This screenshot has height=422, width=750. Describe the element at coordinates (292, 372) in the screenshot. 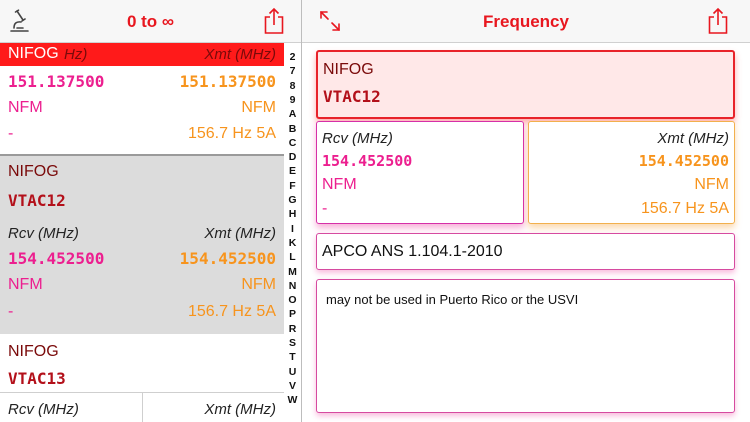

I see `index-letter: U` at that location.